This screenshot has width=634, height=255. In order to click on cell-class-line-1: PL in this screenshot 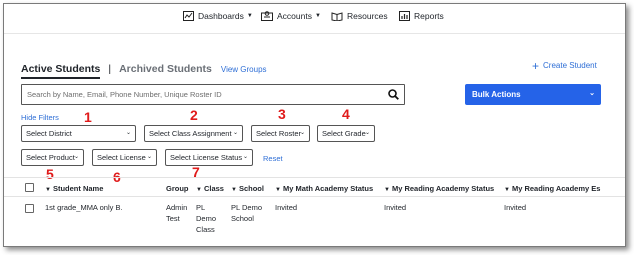, I will do `click(201, 207)`.